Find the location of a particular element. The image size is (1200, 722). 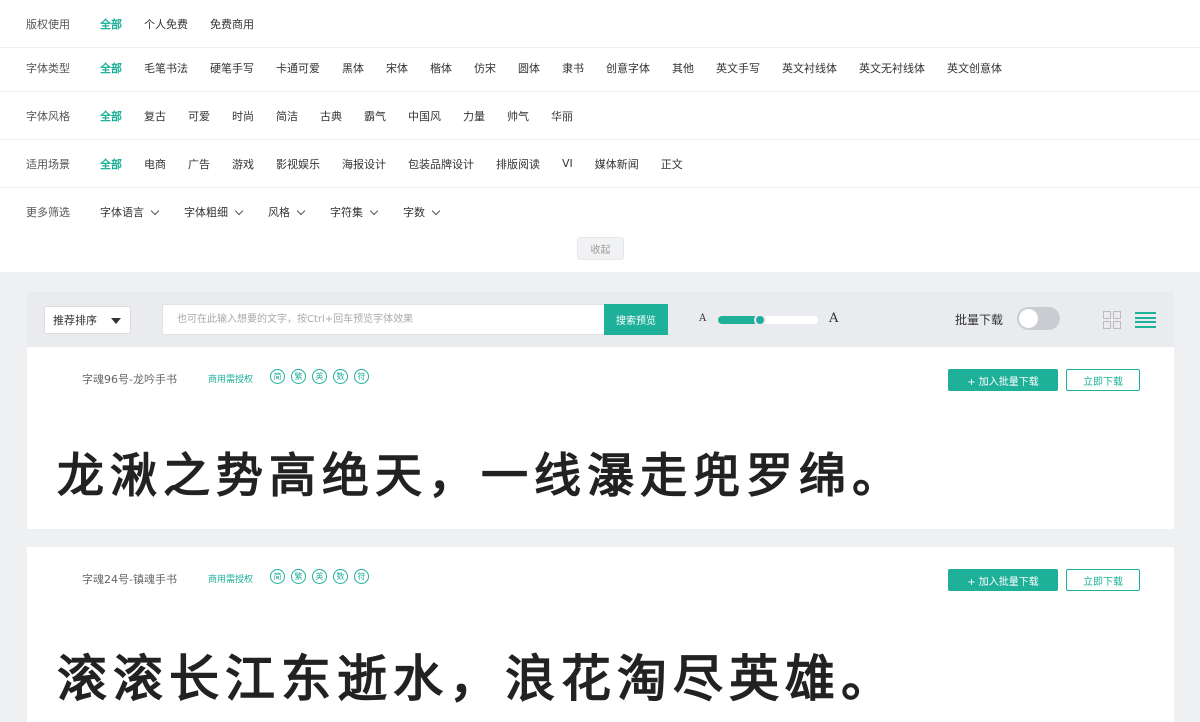

filter-dropdown: 风格 is located at coordinates (287, 212).